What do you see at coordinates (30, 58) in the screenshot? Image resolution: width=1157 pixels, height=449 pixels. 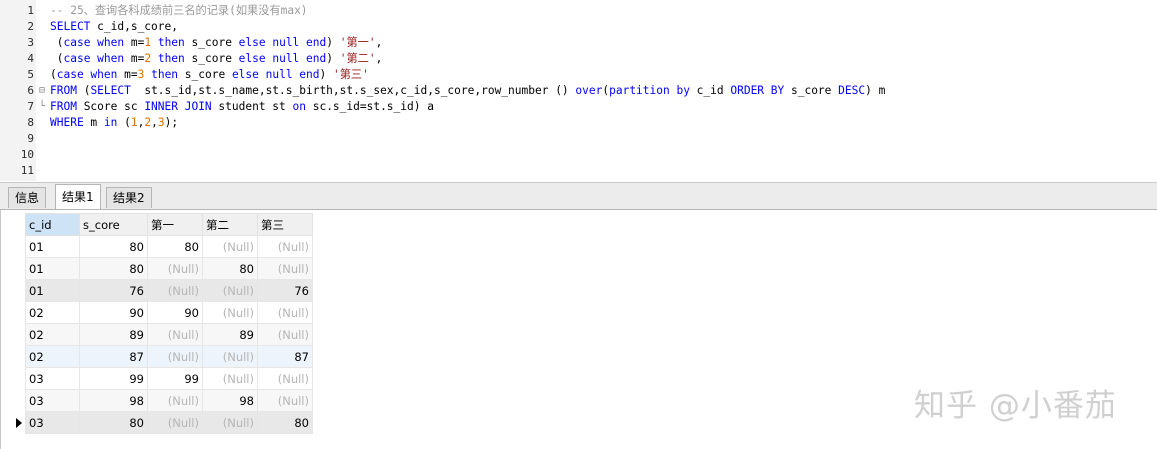 I see `line-number: 4` at bounding box center [30, 58].